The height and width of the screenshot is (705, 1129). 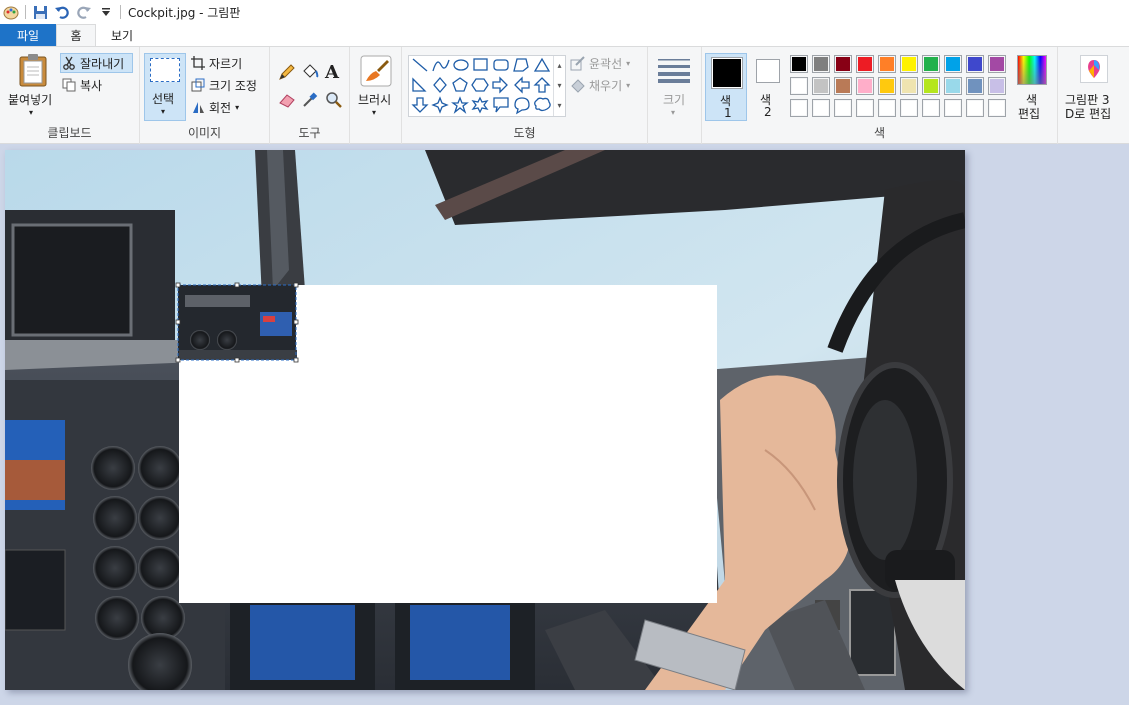 What do you see at coordinates (96, 63) in the screenshot?
I see `cut-button: 잘라내기` at bounding box center [96, 63].